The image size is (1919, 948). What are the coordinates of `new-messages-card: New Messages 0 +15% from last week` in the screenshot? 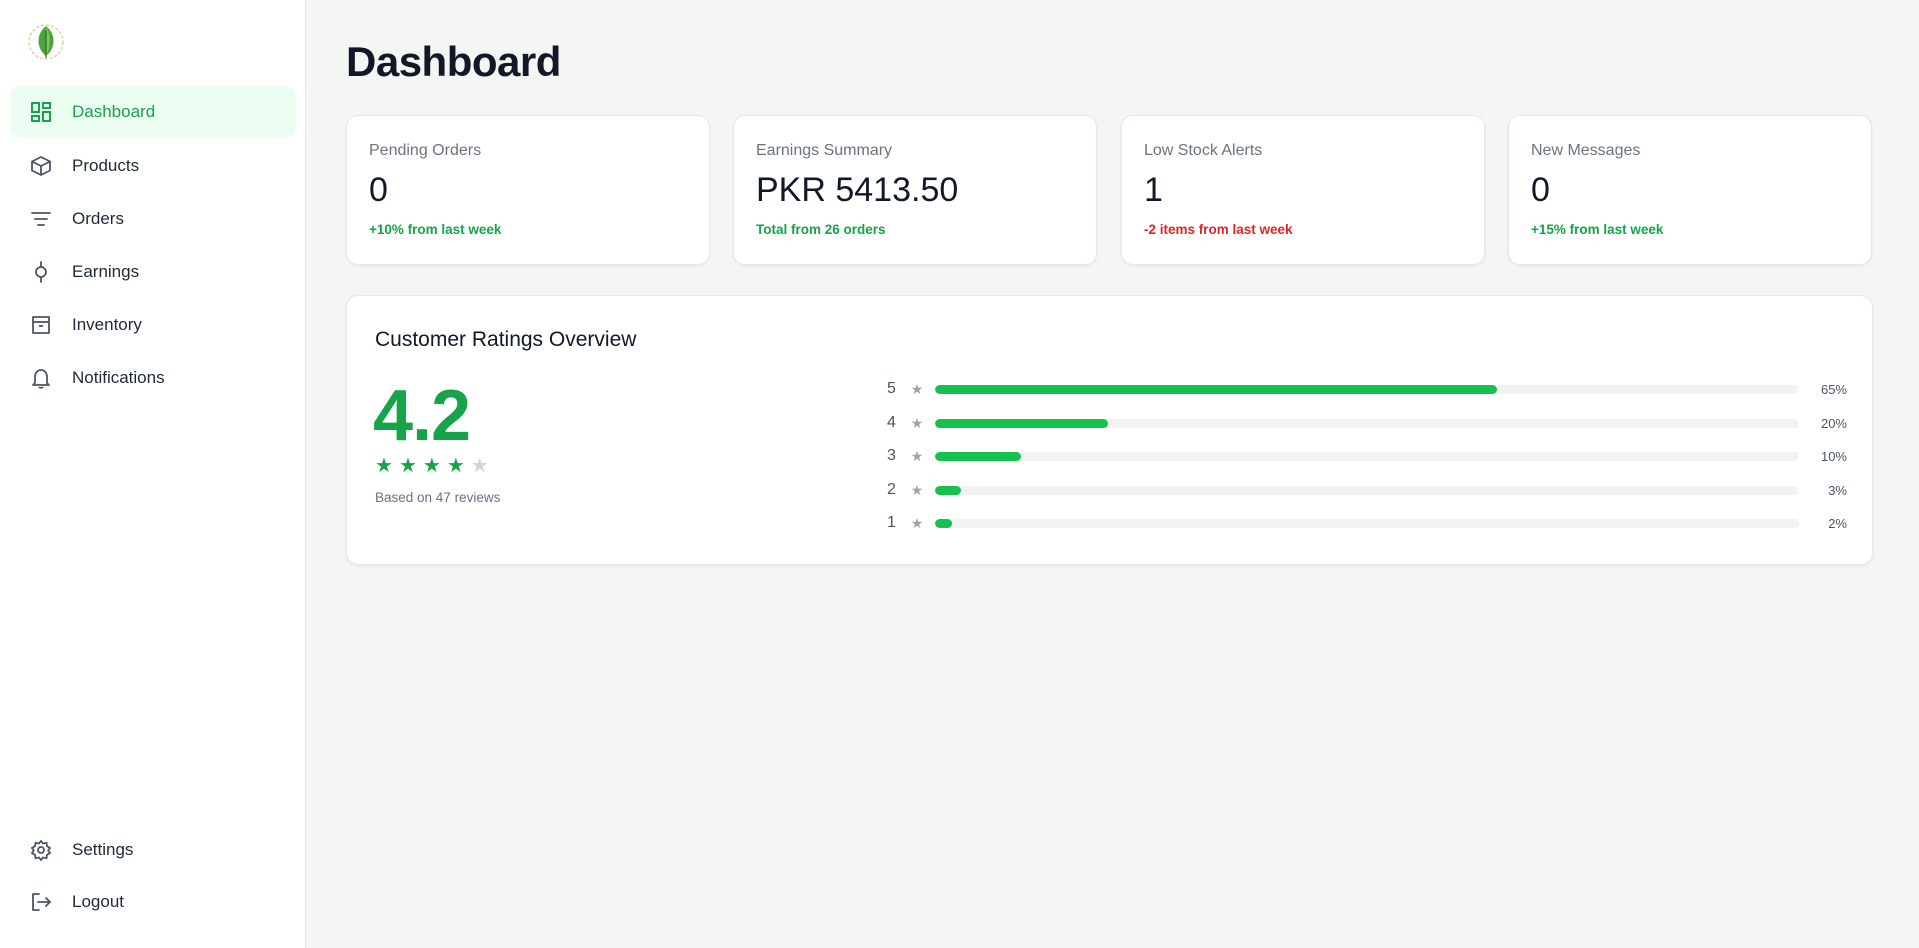 It's located at (1690, 190).